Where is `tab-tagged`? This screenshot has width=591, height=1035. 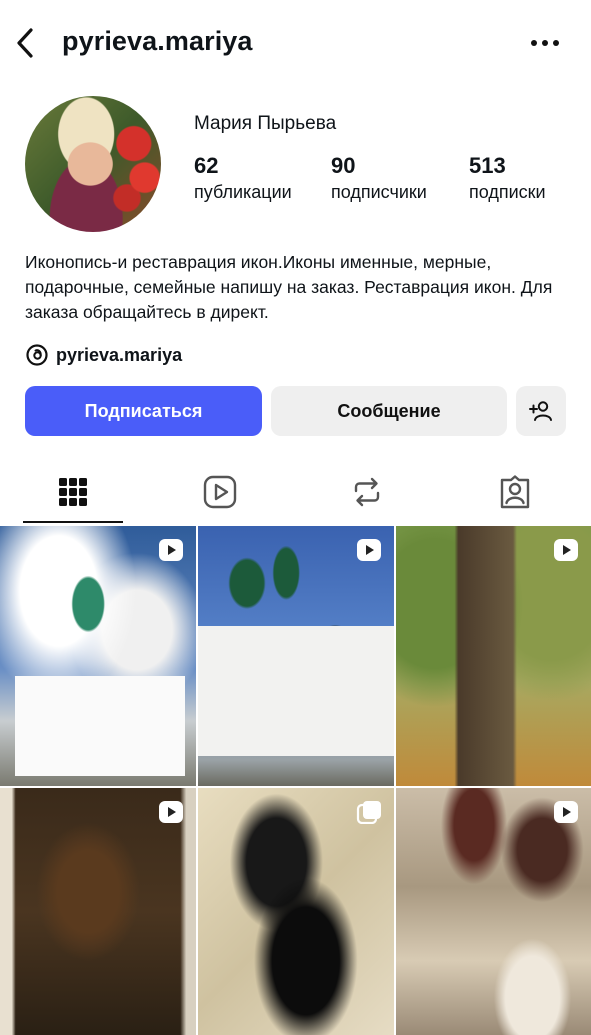
tab-tagged is located at coordinates (515, 492).